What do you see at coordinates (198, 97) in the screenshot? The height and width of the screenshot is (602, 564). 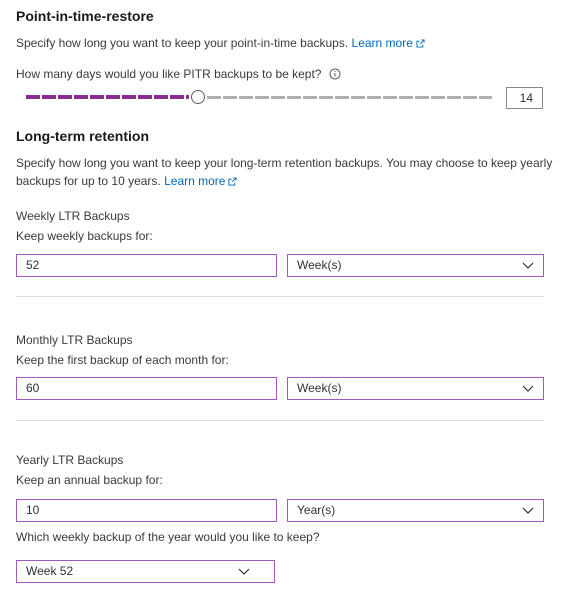 I see `slider-thumb` at bounding box center [198, 97].